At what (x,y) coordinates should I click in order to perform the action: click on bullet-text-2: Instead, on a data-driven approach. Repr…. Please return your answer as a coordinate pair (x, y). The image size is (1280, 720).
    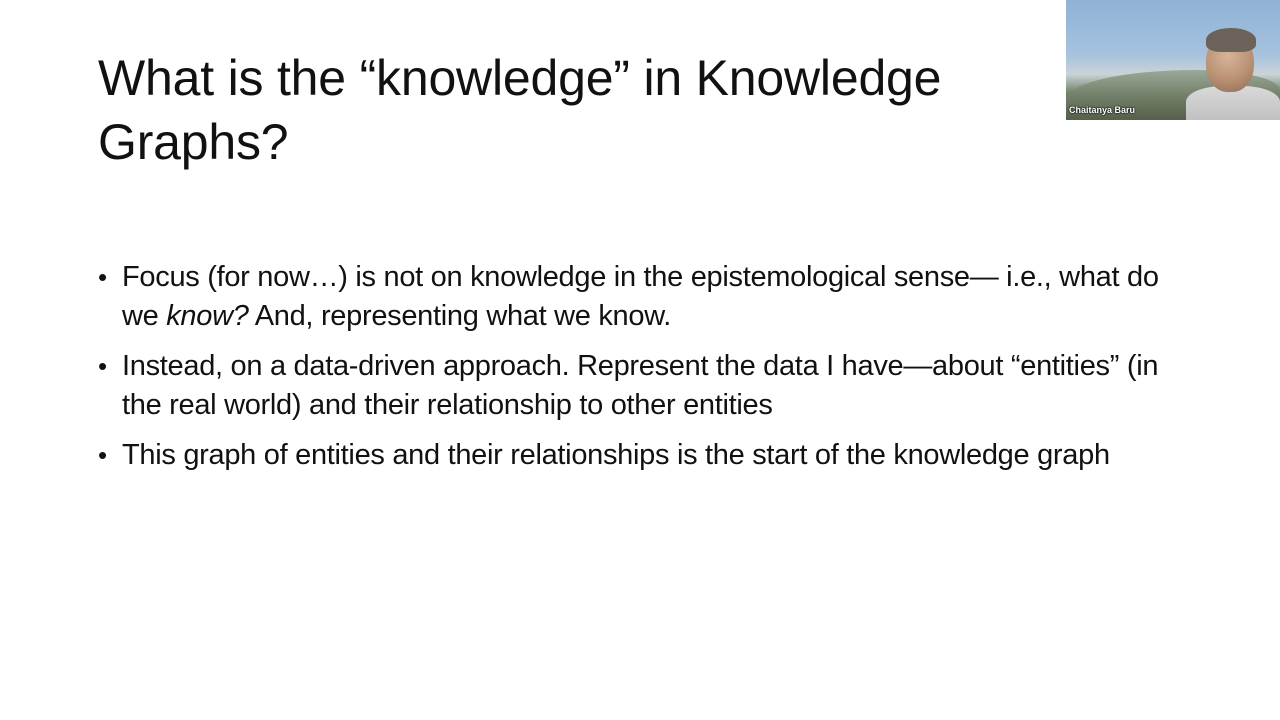
    Looking at the image, I should click on (640, 385).